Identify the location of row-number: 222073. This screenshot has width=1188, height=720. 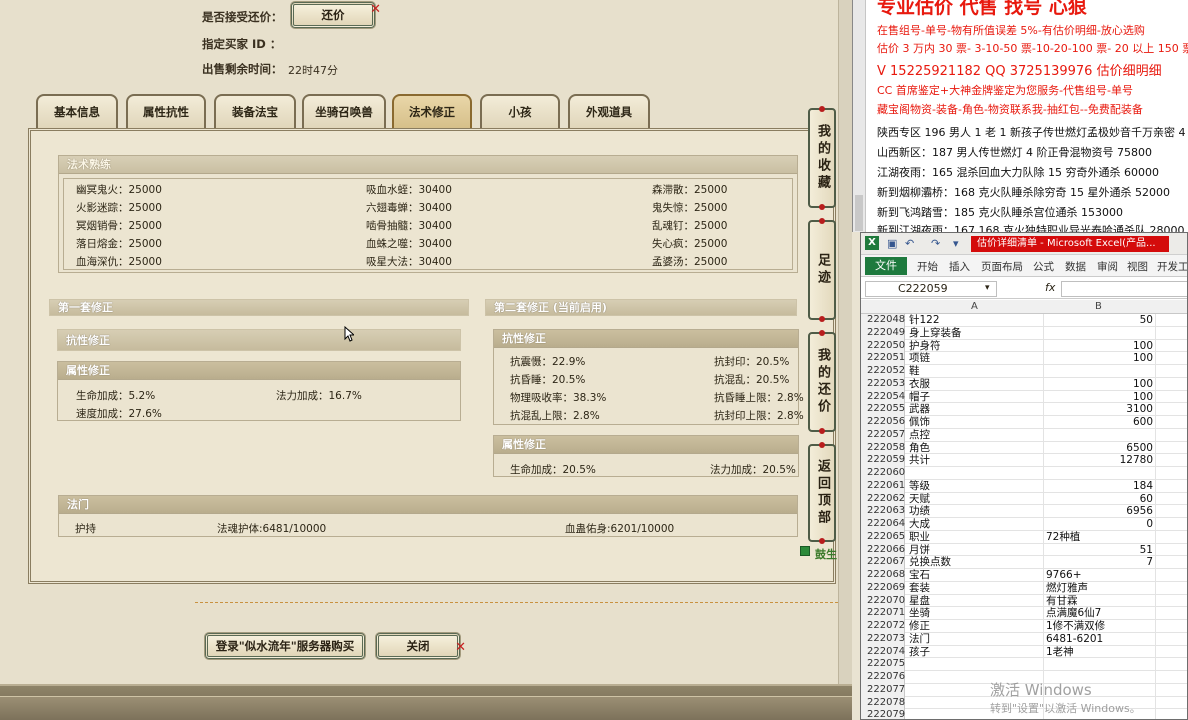
(883, 639).